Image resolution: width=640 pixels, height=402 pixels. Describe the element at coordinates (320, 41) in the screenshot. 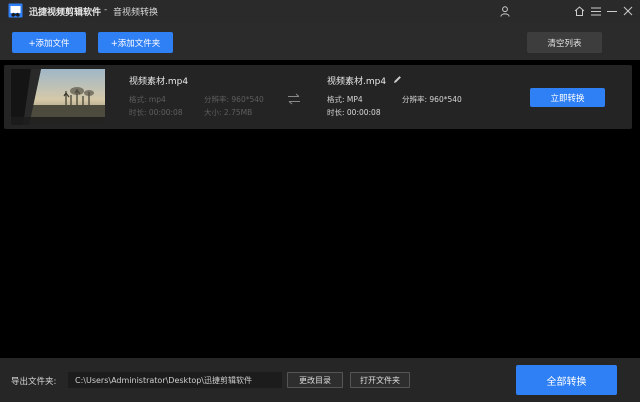

I see `toolbar: +添加文件 +添加文件夹 清空列表` at that location.